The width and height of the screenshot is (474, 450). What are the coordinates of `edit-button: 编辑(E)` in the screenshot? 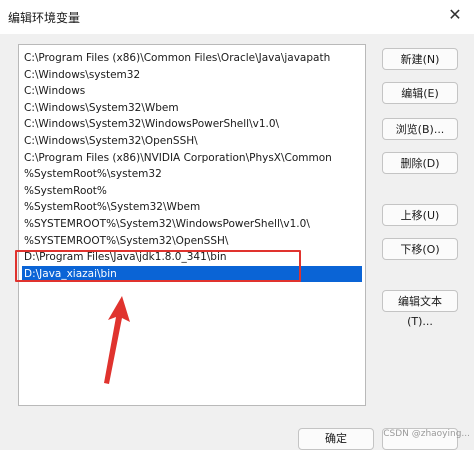 It's located at (420, 93).